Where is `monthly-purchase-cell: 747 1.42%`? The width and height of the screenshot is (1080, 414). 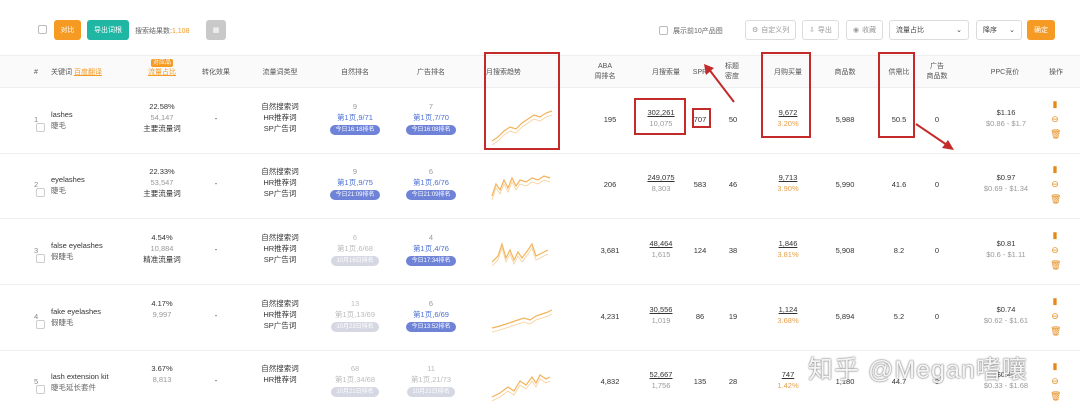 monthly-purchase-cell: 747 1.42% is located at coordinates (788, 380).